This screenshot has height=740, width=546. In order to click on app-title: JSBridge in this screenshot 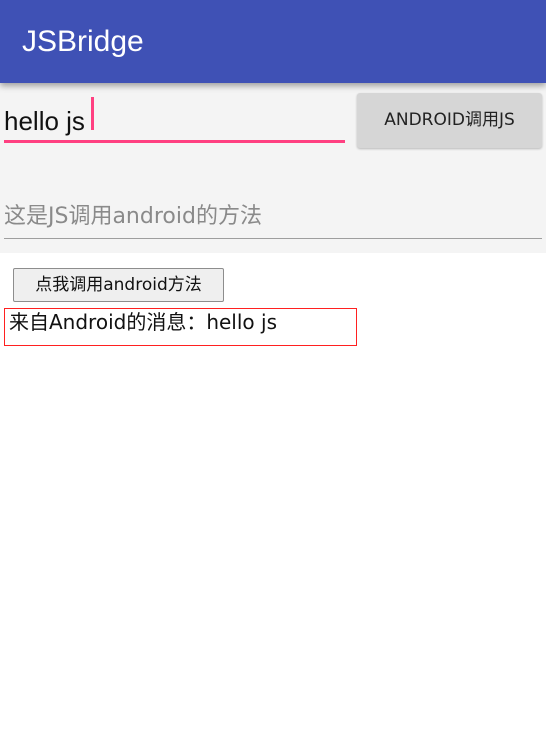, I will do `click(83, 41)`.